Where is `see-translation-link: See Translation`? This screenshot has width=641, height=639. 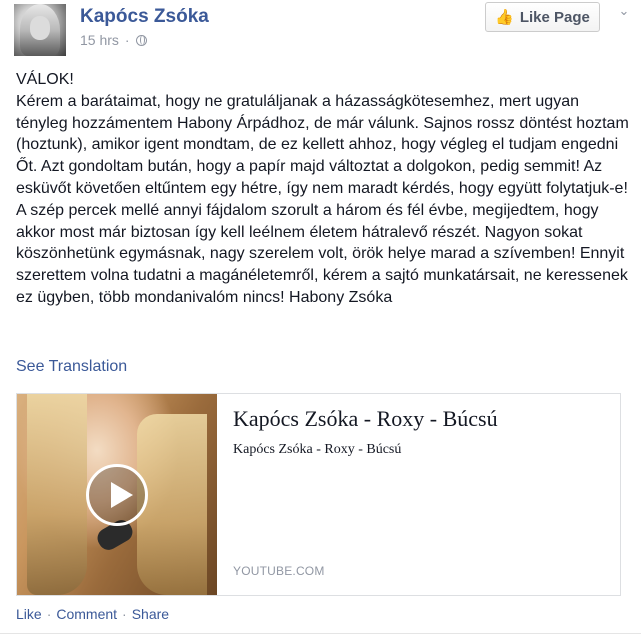 see-translation-link: See Translation is located at coordinates (71, 367).